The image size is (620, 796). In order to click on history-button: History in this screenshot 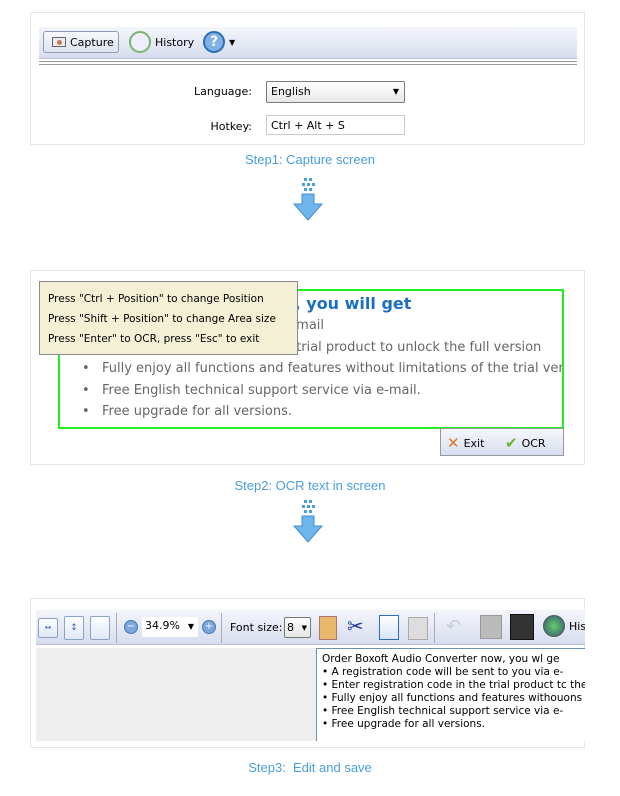, I will do `click(161, 42)`.